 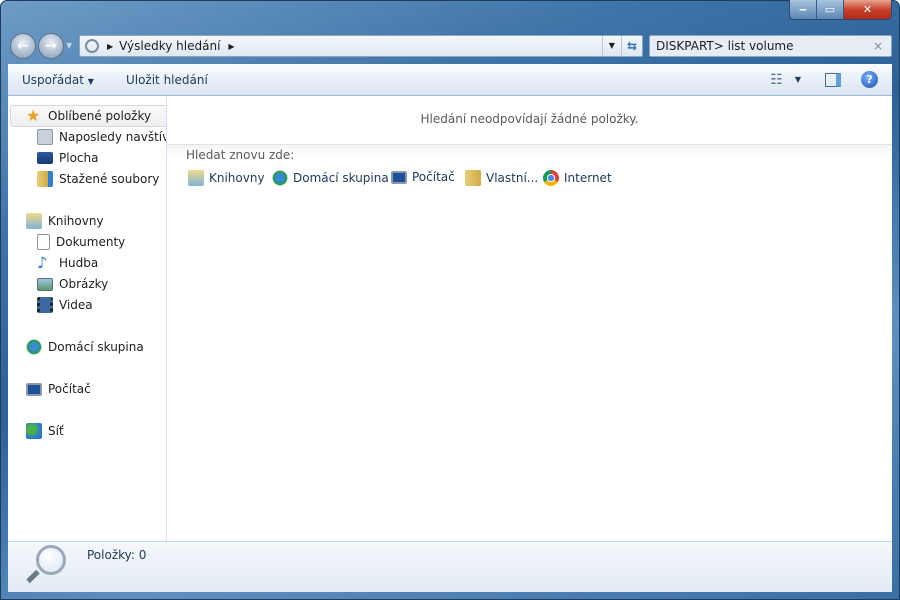 I want to click on sidebar-item-libraries: Knihovny, so click(x=65, y=221).